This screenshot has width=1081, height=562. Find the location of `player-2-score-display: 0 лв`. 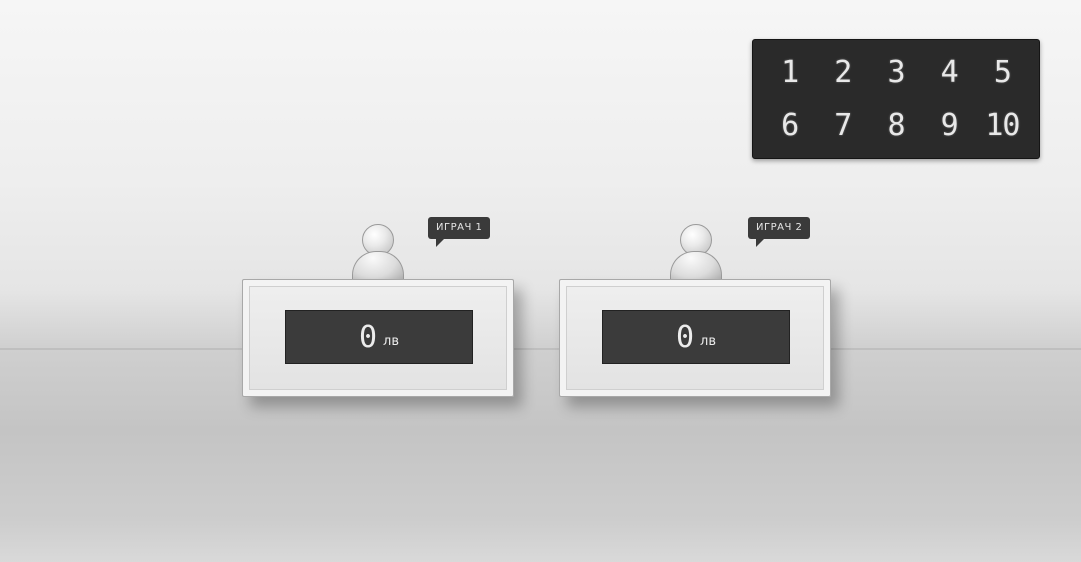

player-2-score-display: 0 лв is located at coordinates (696, 337).